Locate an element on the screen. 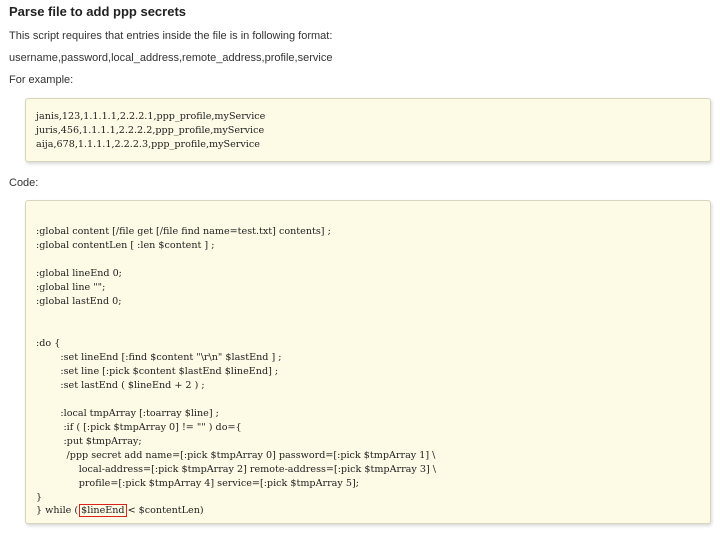  code-line: :global contentLen [ :len $content ] ; is located at coordinates (125, 245).